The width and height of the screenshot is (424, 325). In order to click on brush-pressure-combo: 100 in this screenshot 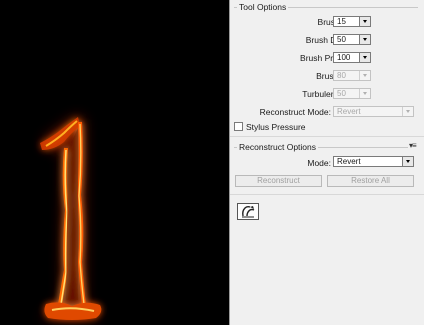, I will do `click(352, 57)`.